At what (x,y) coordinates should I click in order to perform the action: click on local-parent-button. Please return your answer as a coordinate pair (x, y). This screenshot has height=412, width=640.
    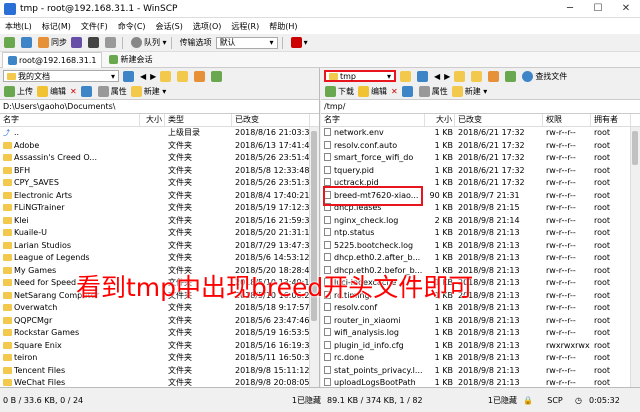
    Looking at the image, I should click on (166, 76).